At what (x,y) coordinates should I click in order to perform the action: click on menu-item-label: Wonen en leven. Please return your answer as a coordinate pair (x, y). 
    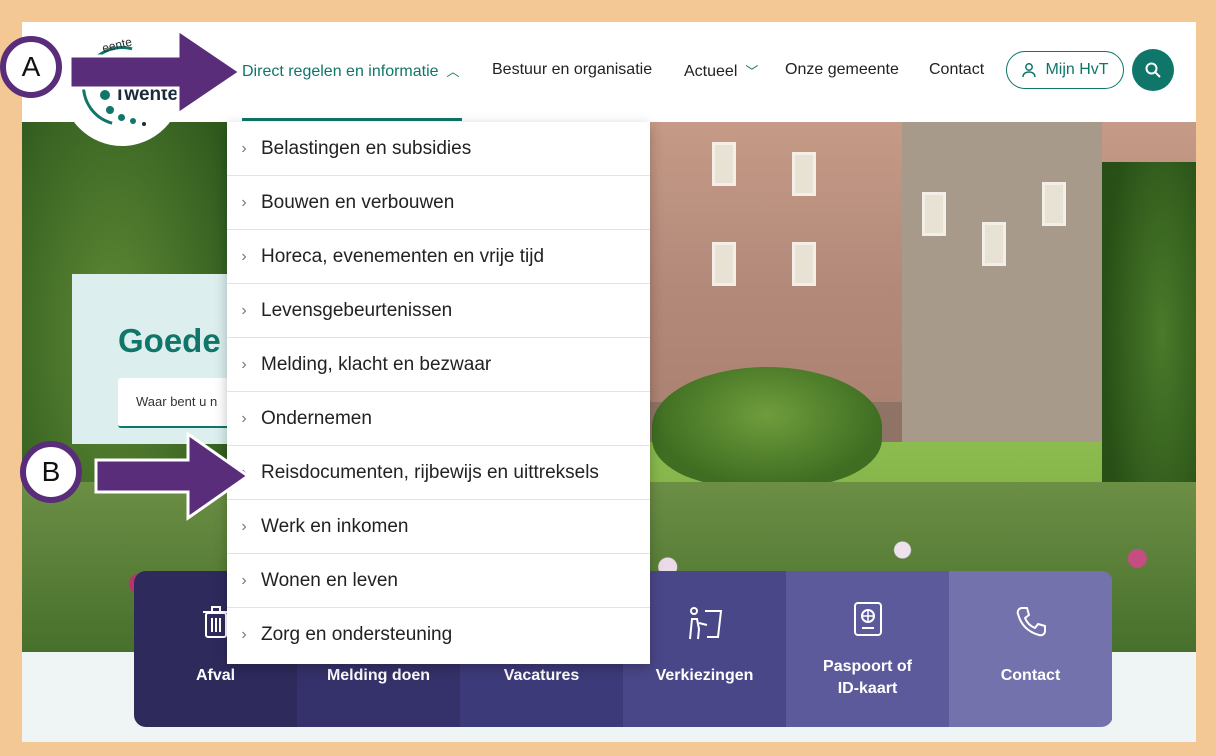
    Looking at the image, I should click on (329, 580).